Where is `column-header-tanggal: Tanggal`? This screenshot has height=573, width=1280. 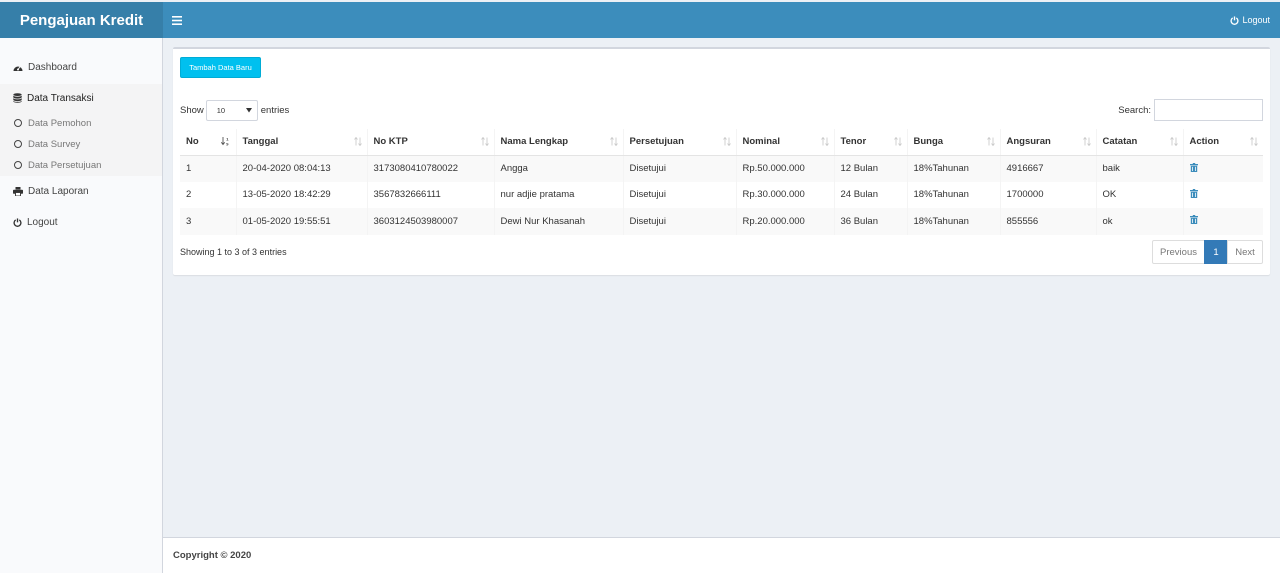 column-header-tanggal: Tanggal is located at coordinates (302, 142).